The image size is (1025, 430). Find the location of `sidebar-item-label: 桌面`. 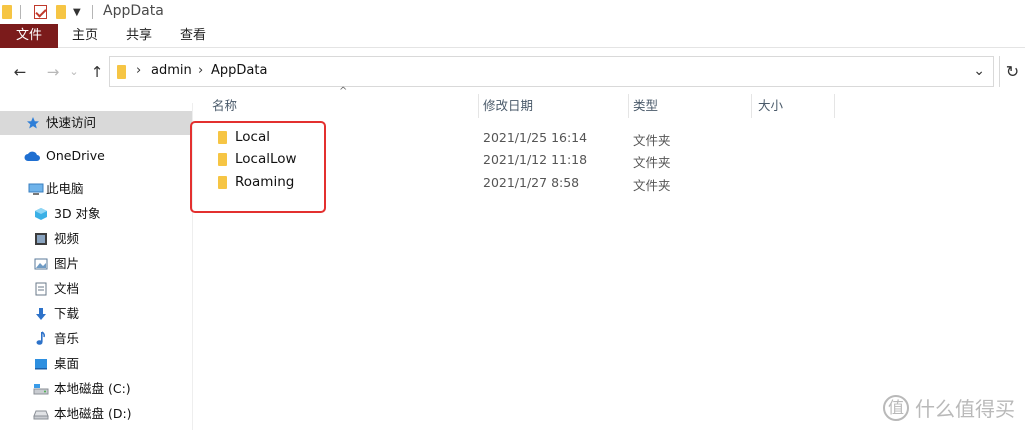

sidebar-item-label: 桌面 is located at coordinates (67, 363).